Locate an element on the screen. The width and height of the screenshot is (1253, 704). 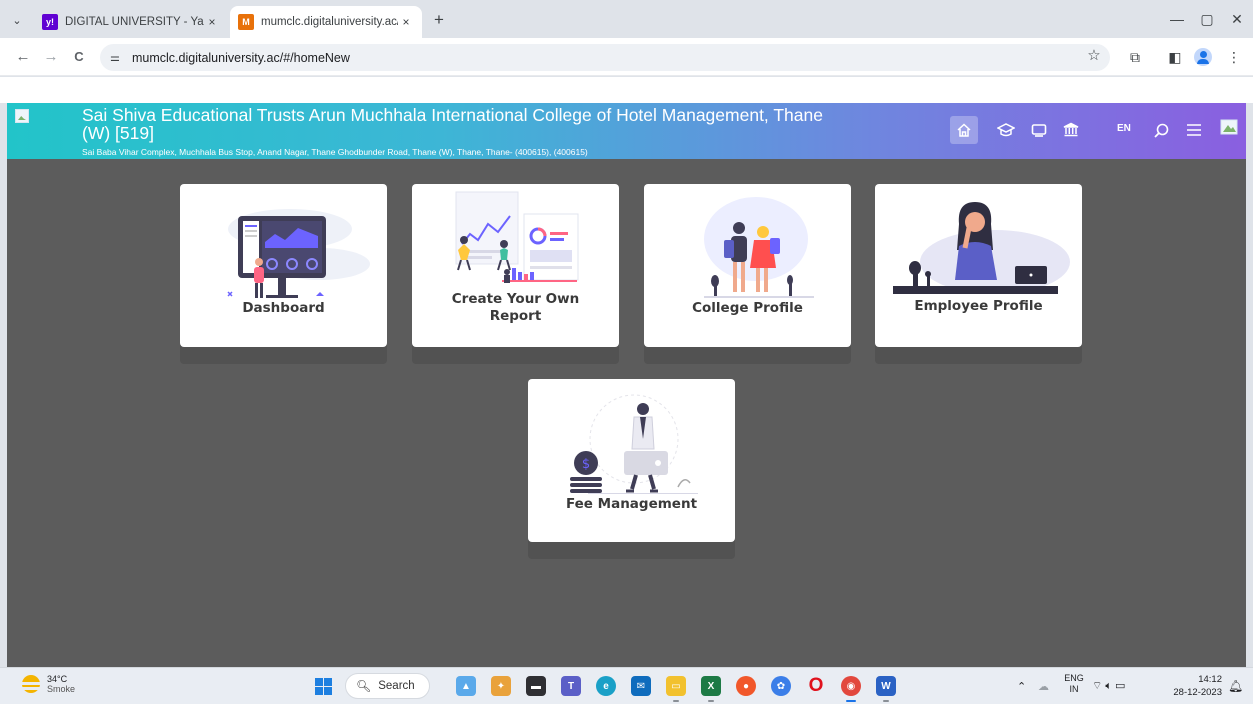
reload-button: C is located at coordinates (79, 57).